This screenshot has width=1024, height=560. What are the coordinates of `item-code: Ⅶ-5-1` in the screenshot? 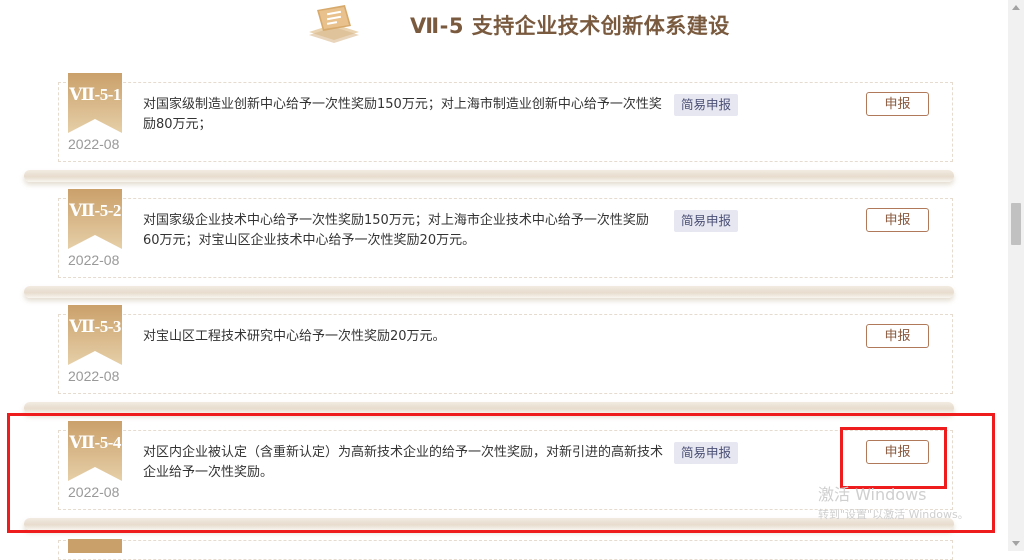 It's located at (95, 94).